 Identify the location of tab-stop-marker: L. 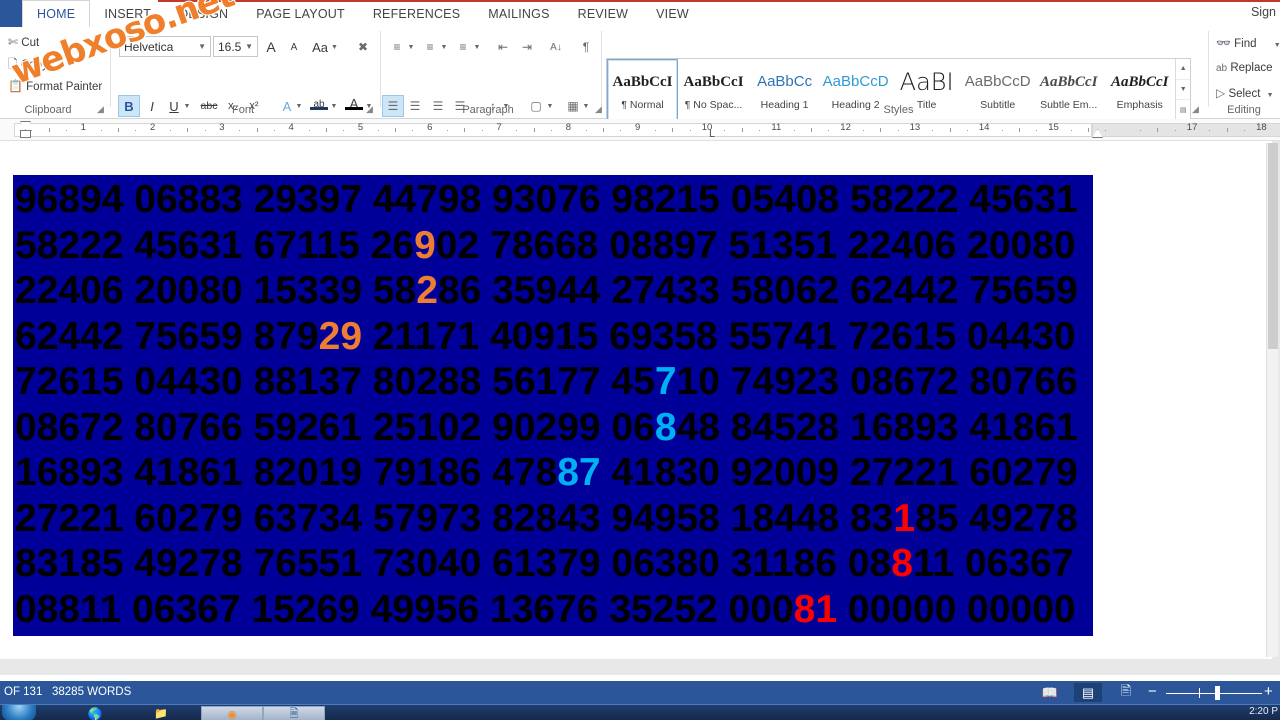
(712, 134).